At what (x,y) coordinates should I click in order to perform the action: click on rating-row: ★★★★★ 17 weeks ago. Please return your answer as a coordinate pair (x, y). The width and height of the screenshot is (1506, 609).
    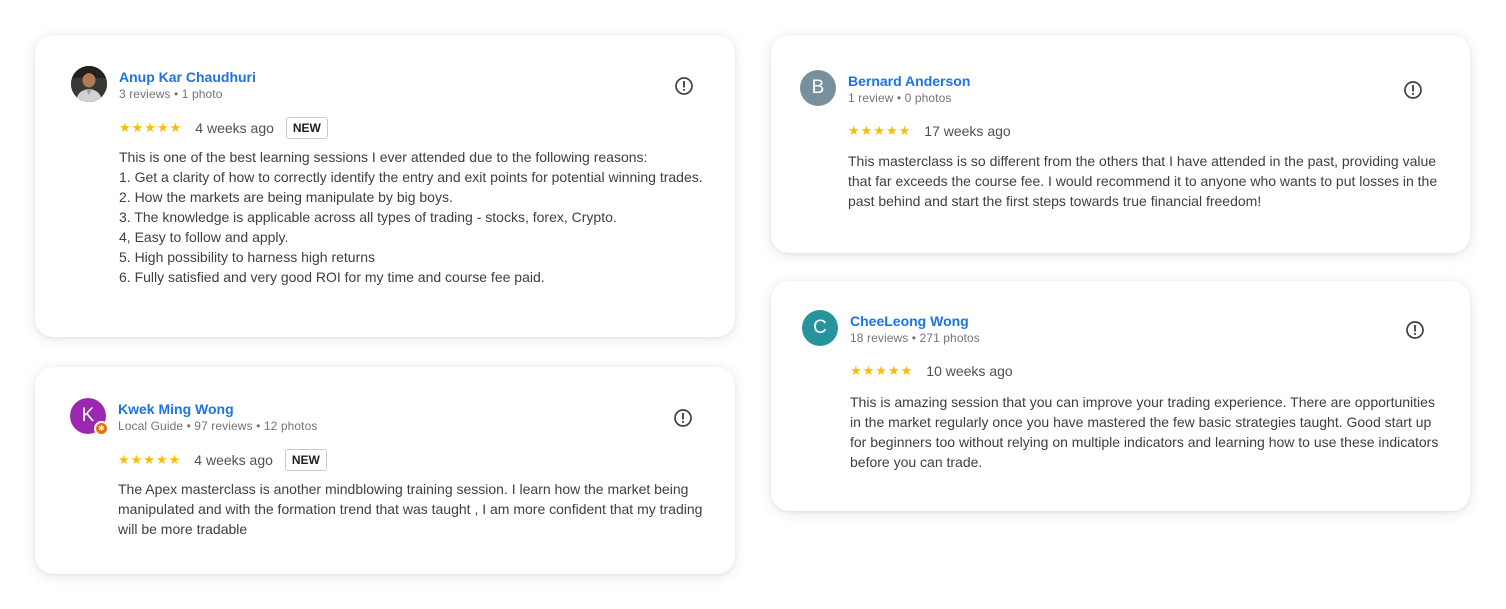
    Looking at the image, I should click on (929, 131).